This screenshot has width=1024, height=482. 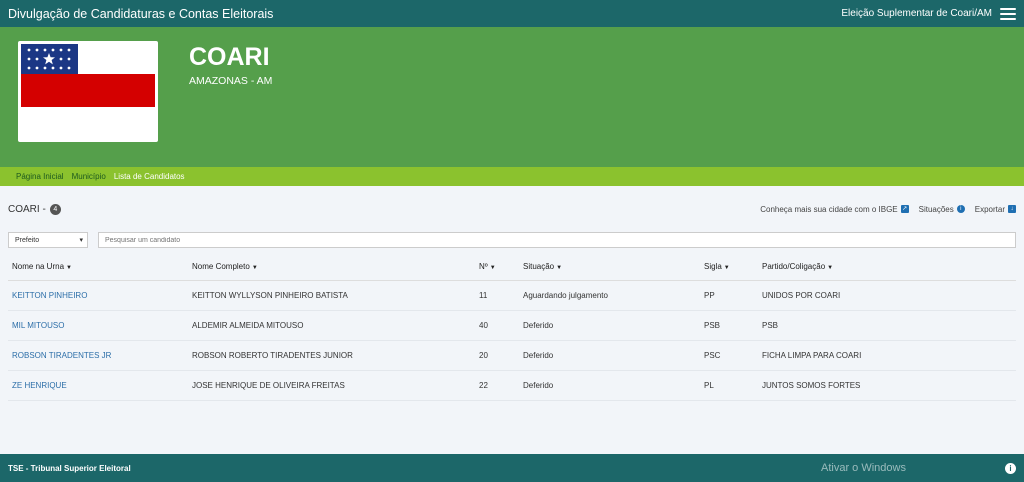 I want to click on candidate-ballot-name-link: KEITTON PINHEIRO, so click(x=98, y=295).